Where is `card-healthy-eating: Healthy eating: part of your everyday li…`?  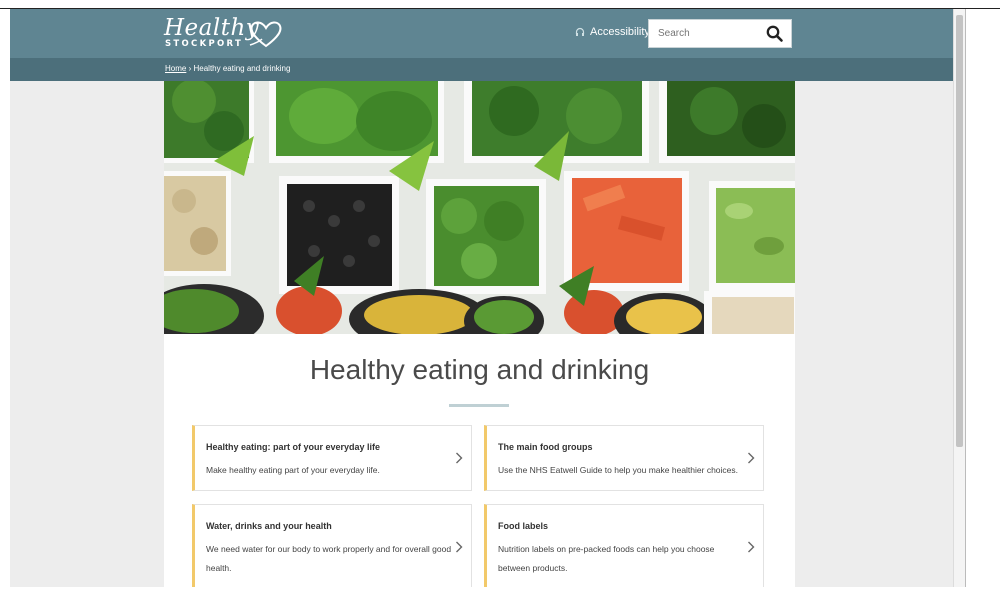 card-healthy-eating: Healthy eating: part of your everyday li… is located at coordinates (332, 458).